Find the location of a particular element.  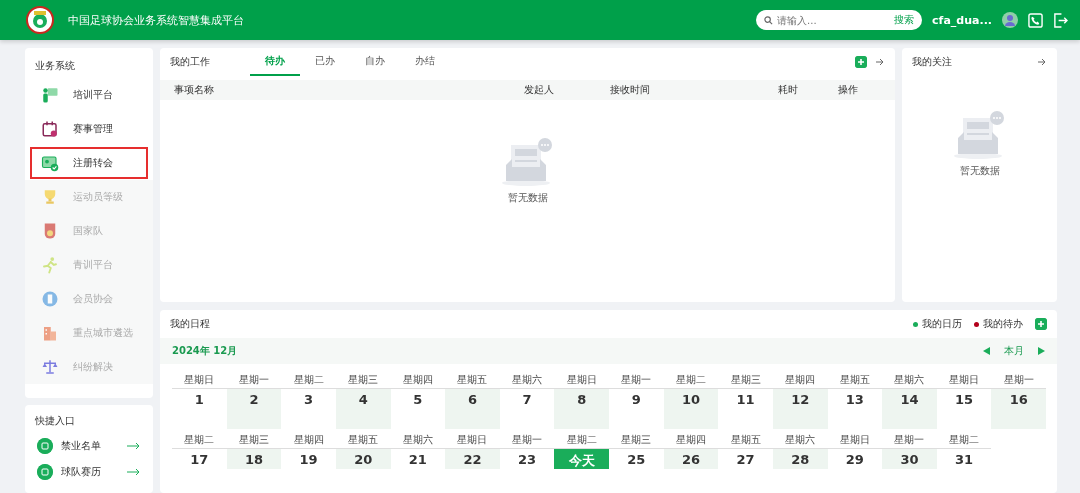

work-tab: 待办 is located at coordinates (275, 62).